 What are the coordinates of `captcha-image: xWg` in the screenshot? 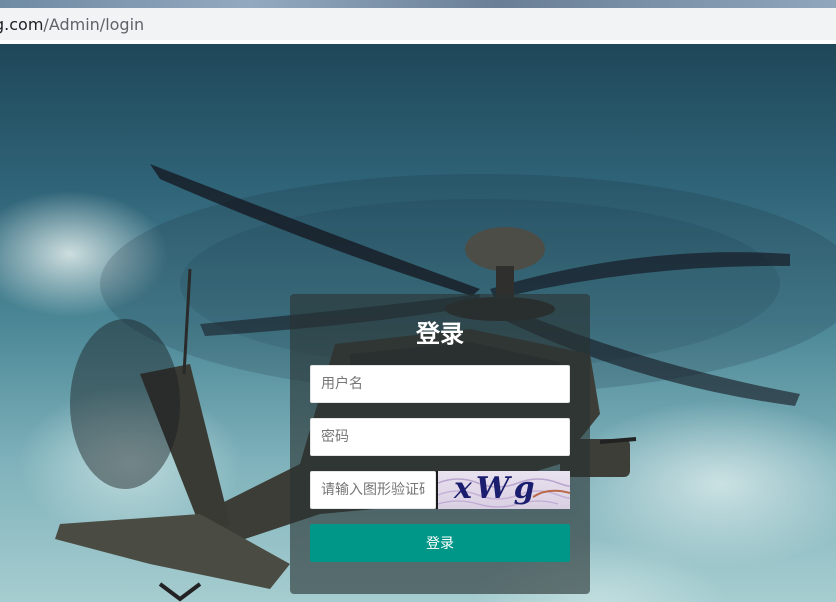 It's located at (503, 490).